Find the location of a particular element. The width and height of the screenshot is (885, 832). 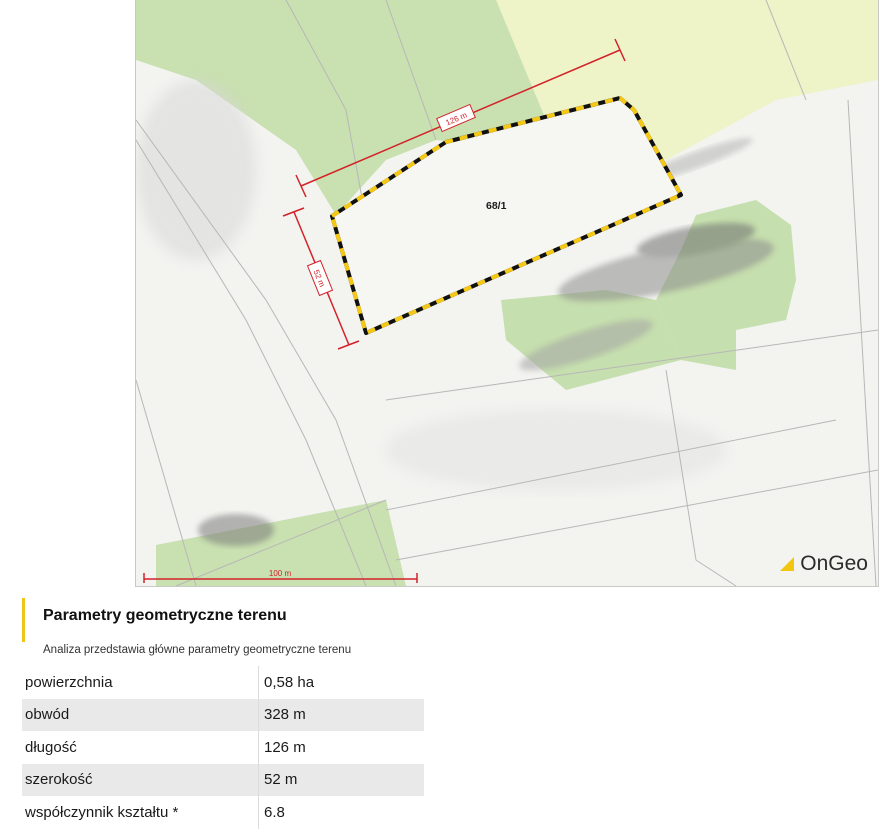

section-title: Parametry geometryczne terenu is located at coordinates (165, 615).